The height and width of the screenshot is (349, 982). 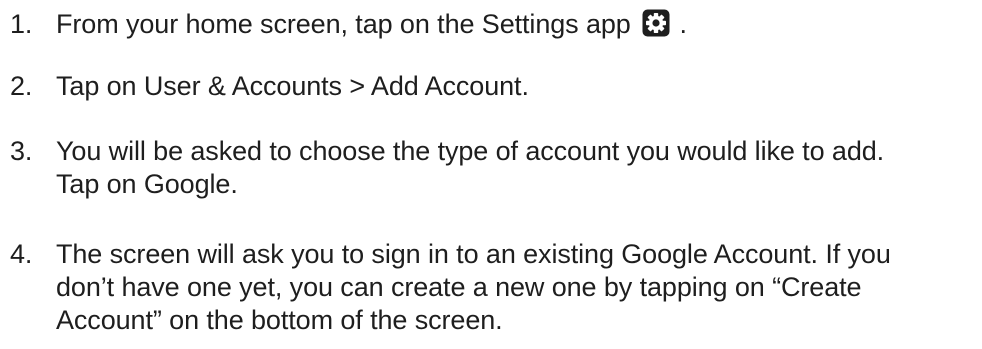 I want to click on step-number: 3., so click(x=21, y=151).